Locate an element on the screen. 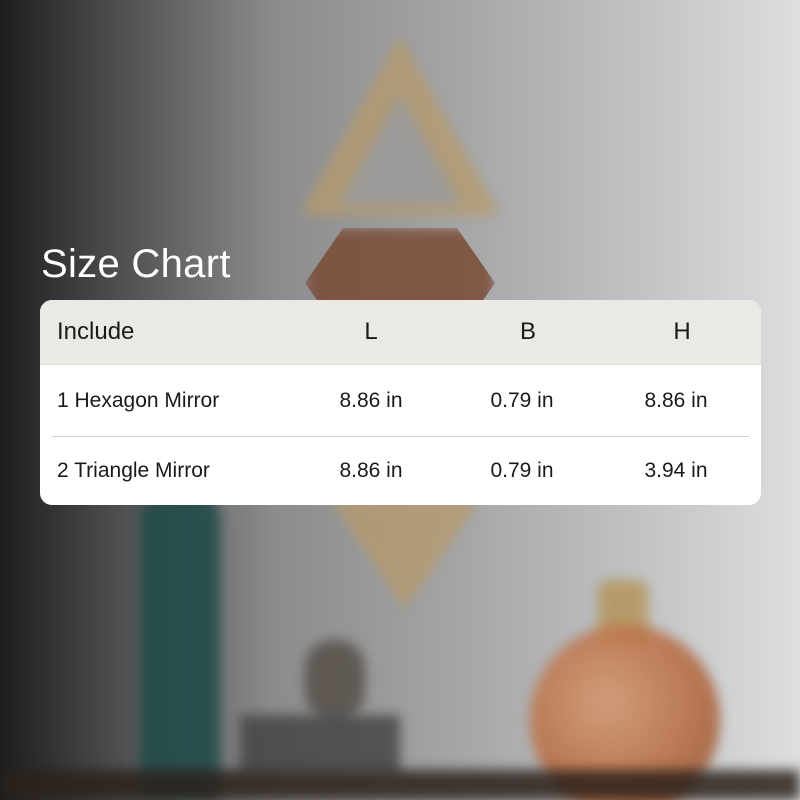 The width and height of the screenshot is (800, 800). cell-include: 1 Hexagon Mirror is located at coordinates (138, 400).